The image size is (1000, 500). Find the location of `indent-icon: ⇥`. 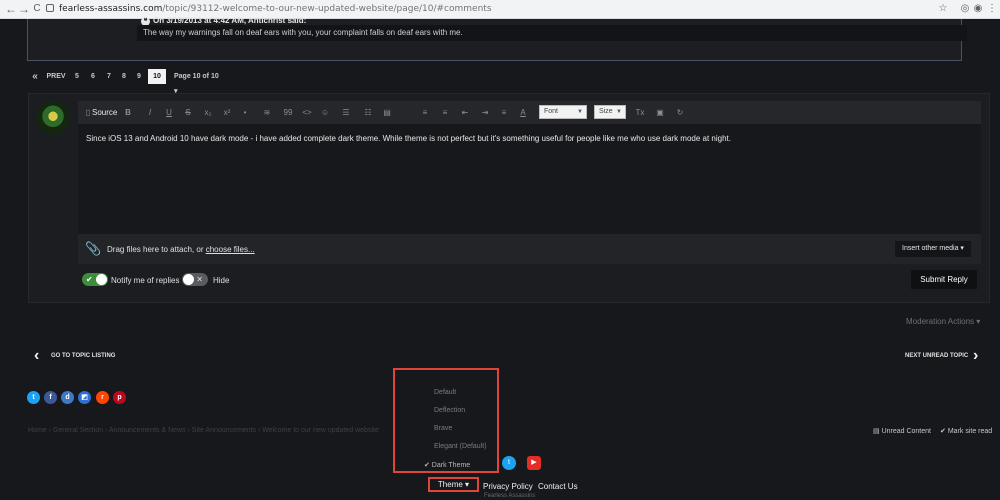

indent-icon: ⇥ is located at coordinates (485, 113).